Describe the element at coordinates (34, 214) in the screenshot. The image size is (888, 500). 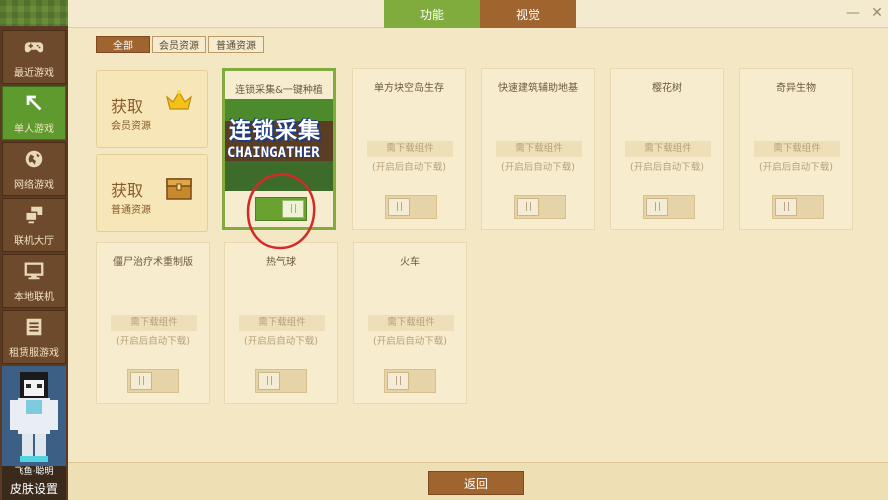
I see `multi-screen-icon` at that location.